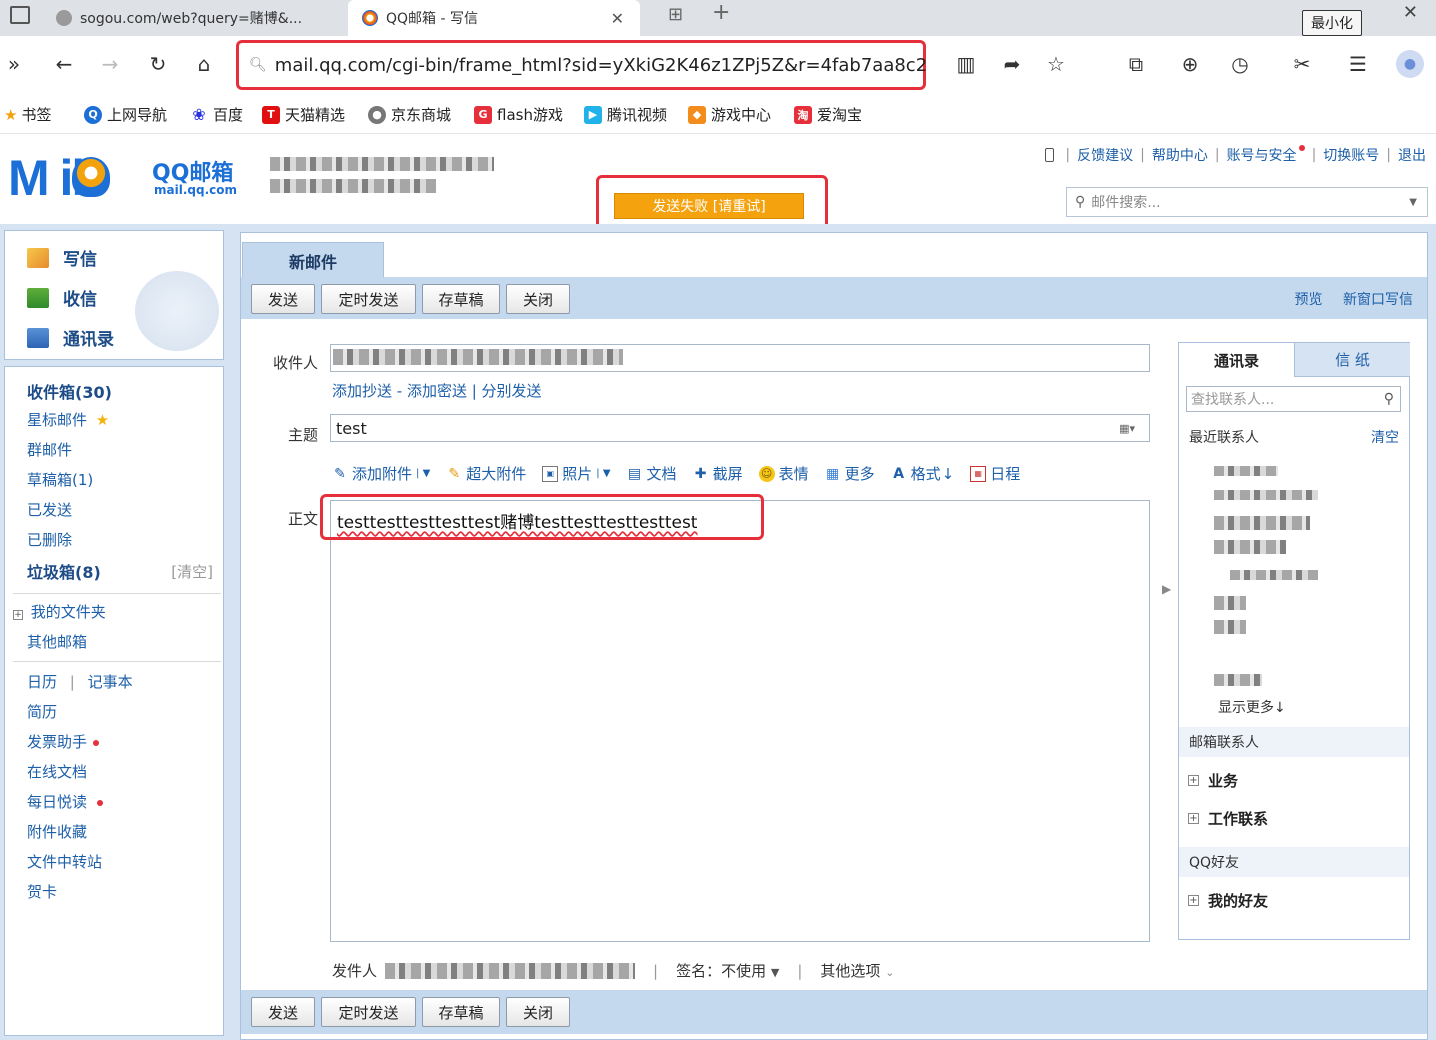  What do you see at coordinates (494, 18) in the screenshot?
I see `tab-qqmail: QQ邮箱 - 写信 ✕` at bounding box center [494, 18].